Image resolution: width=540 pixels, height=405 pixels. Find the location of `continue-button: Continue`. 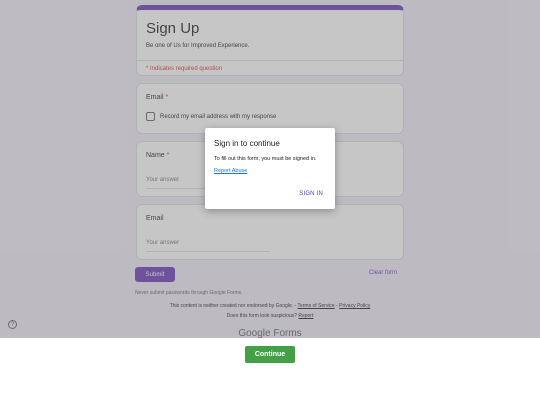

continue-button: Continue is located at coordinates (270, 354).